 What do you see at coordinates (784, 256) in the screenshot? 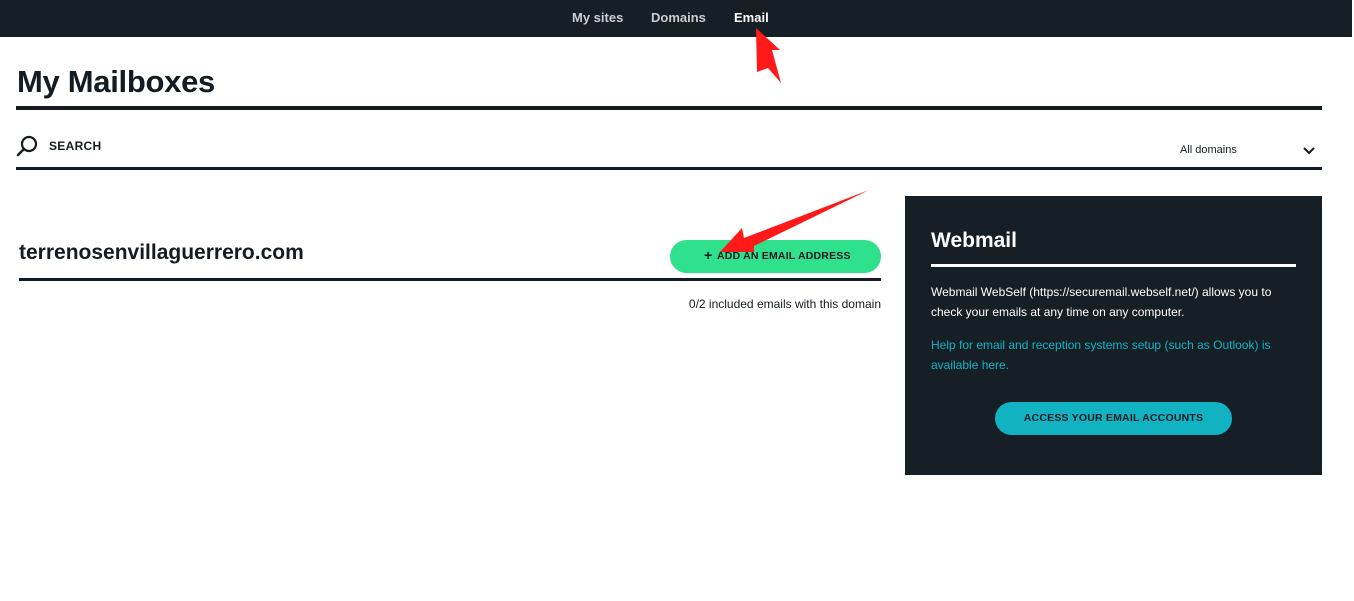
I see `add-email-address-label: ADD AN EMAIL ADDRESS` at bounding box center [784, 256].